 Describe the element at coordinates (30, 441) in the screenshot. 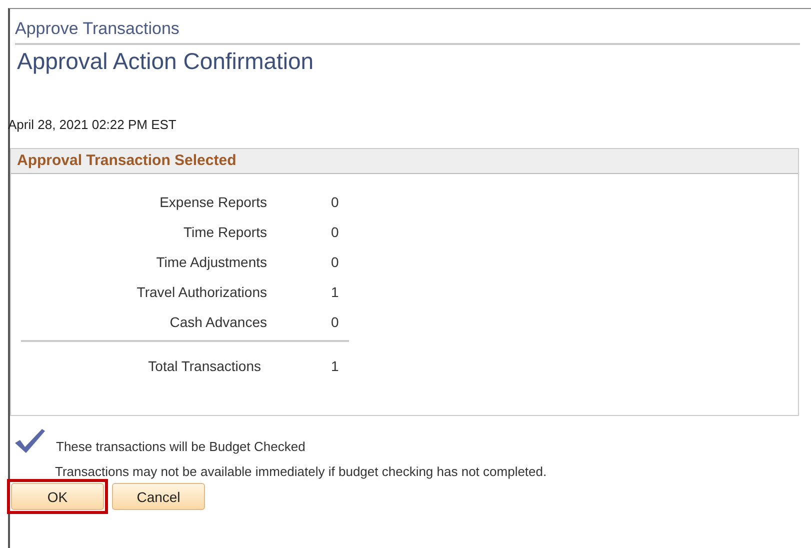

I see `checkmark-icon` at that location.